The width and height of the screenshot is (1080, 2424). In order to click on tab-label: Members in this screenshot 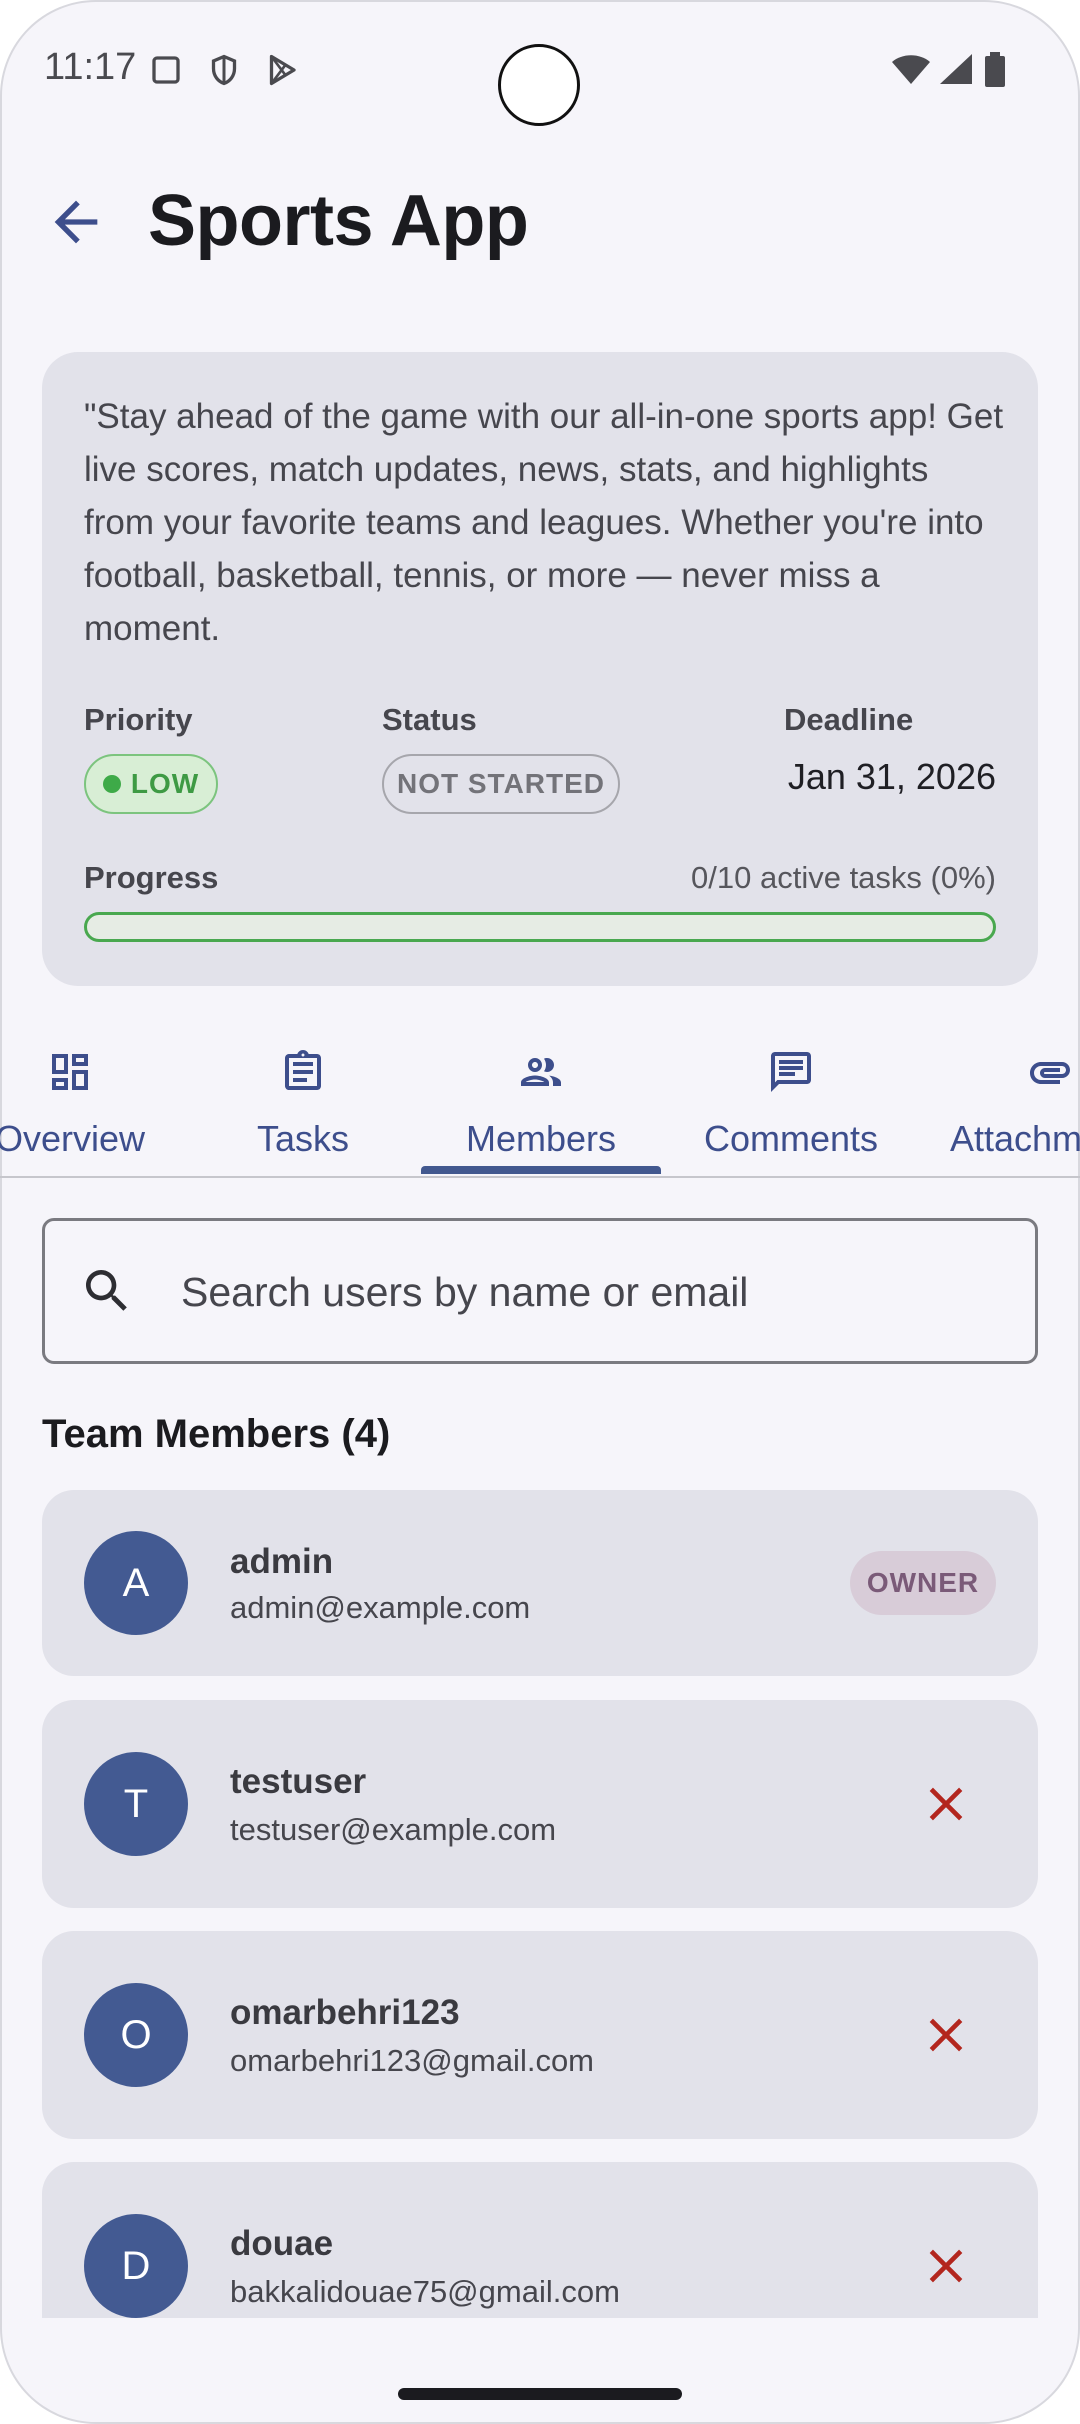, I will do `click(541, 1138)`.